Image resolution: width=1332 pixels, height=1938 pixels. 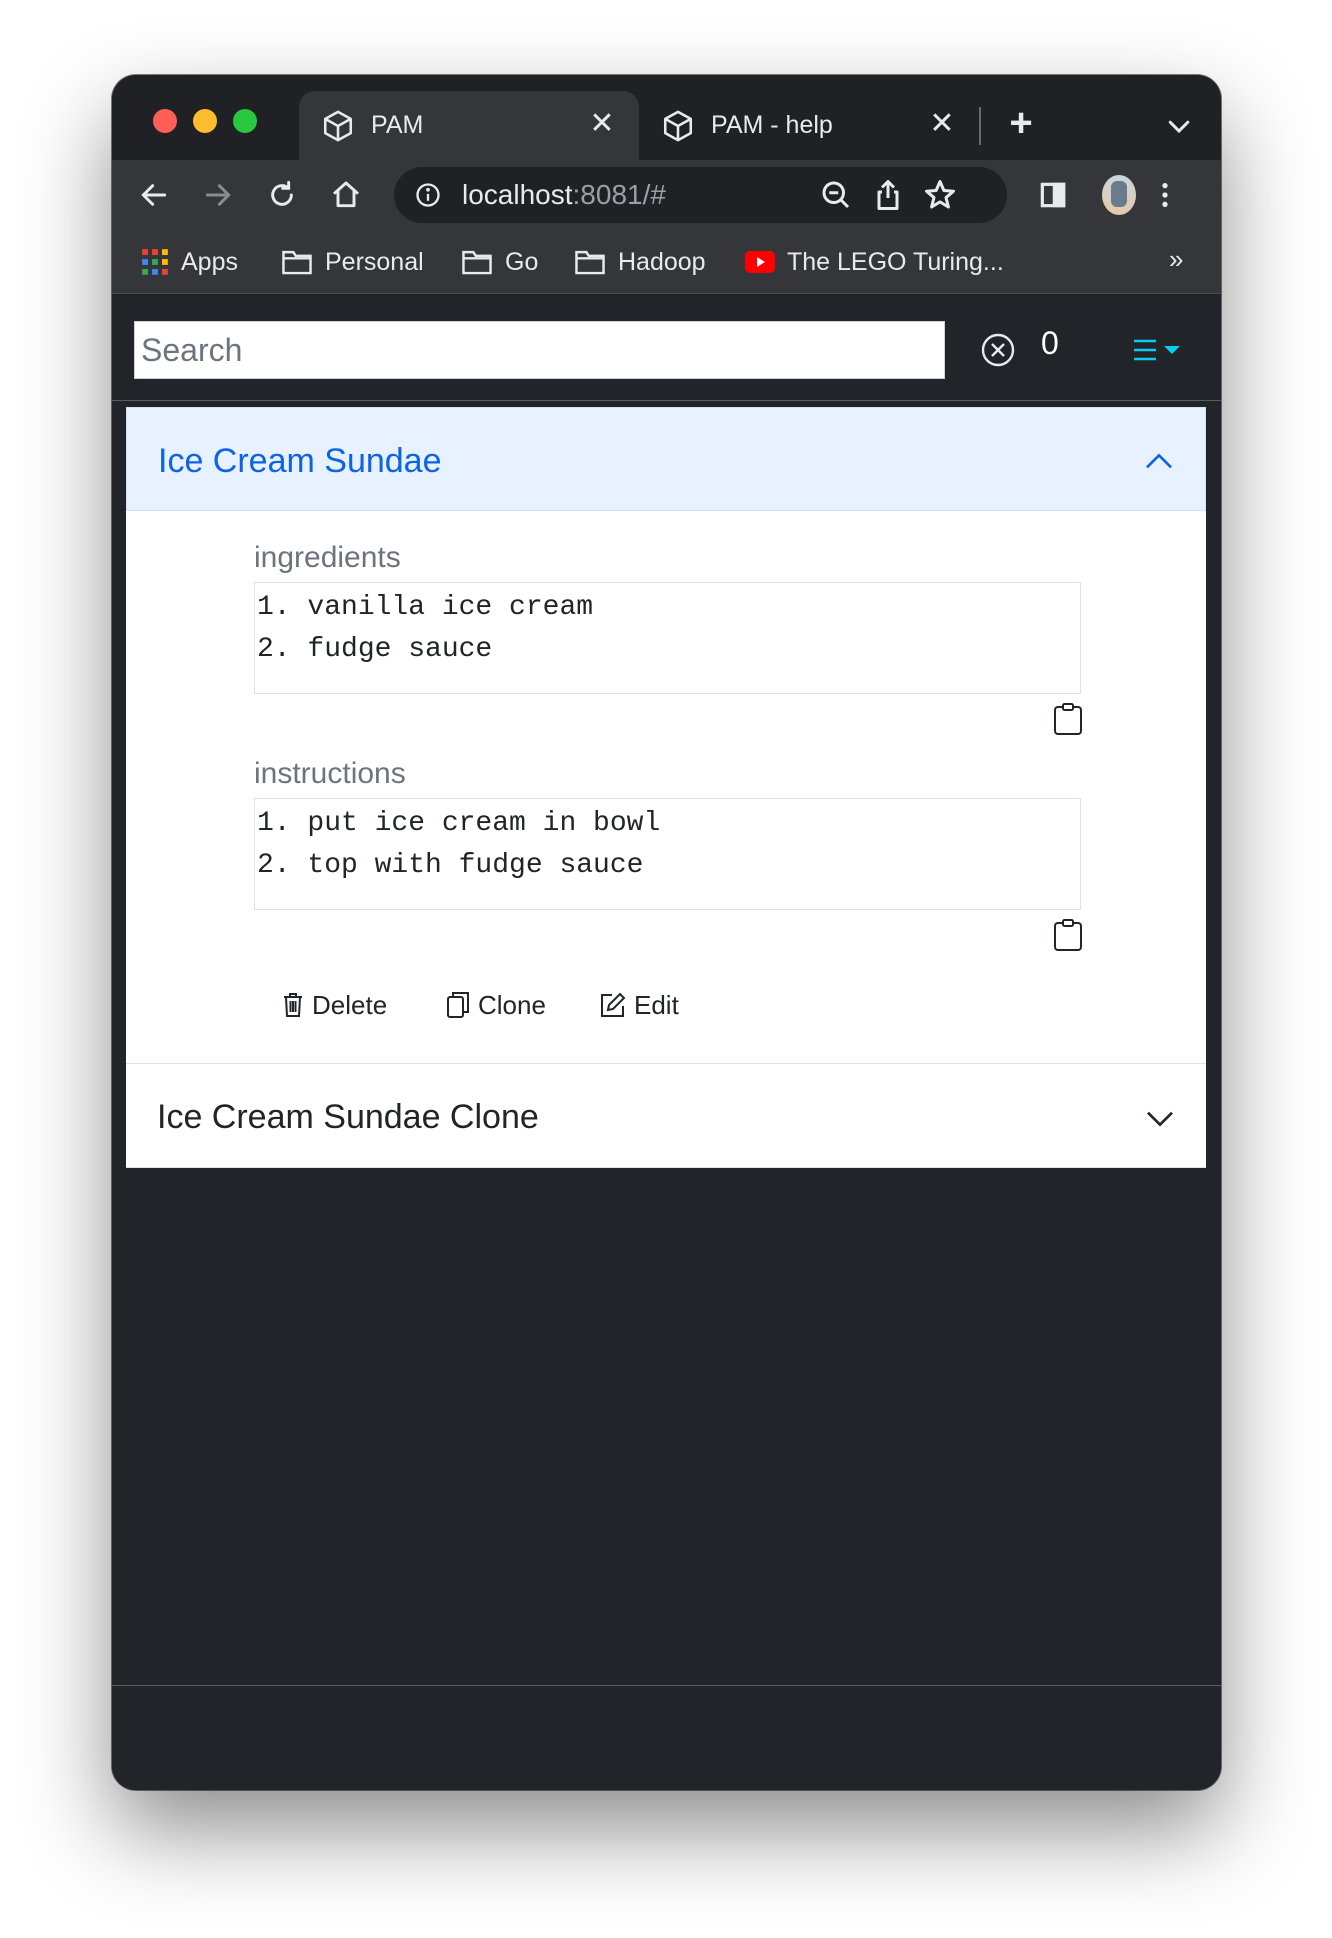 I want to click on reload-button, so click(x=282, y=195).